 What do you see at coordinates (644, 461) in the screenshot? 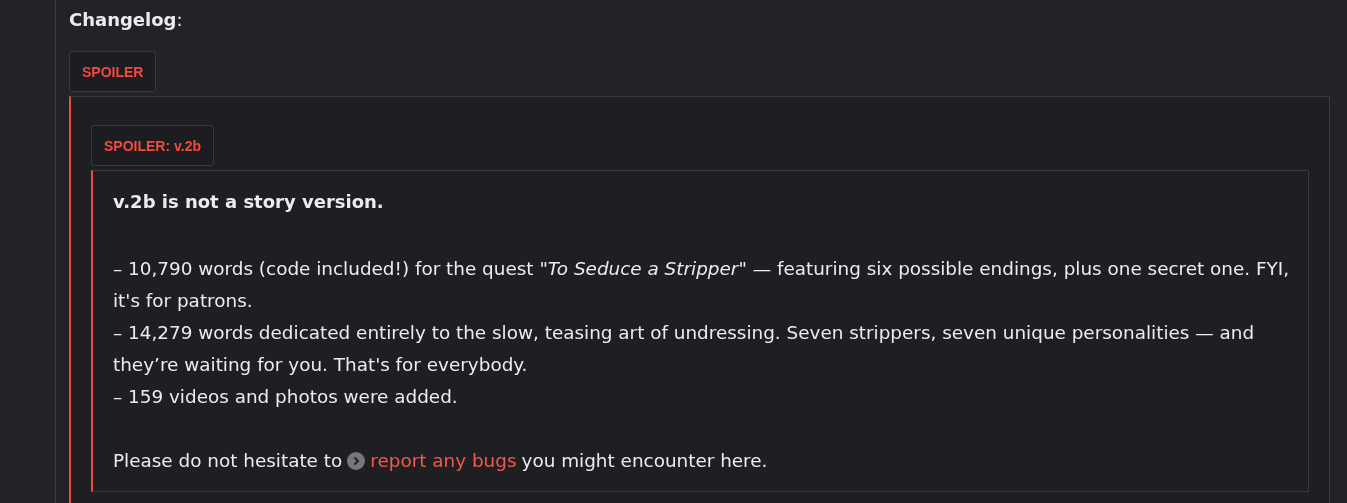
I see `footer-text: you might encounter here.` at bounding box center [644, 461].